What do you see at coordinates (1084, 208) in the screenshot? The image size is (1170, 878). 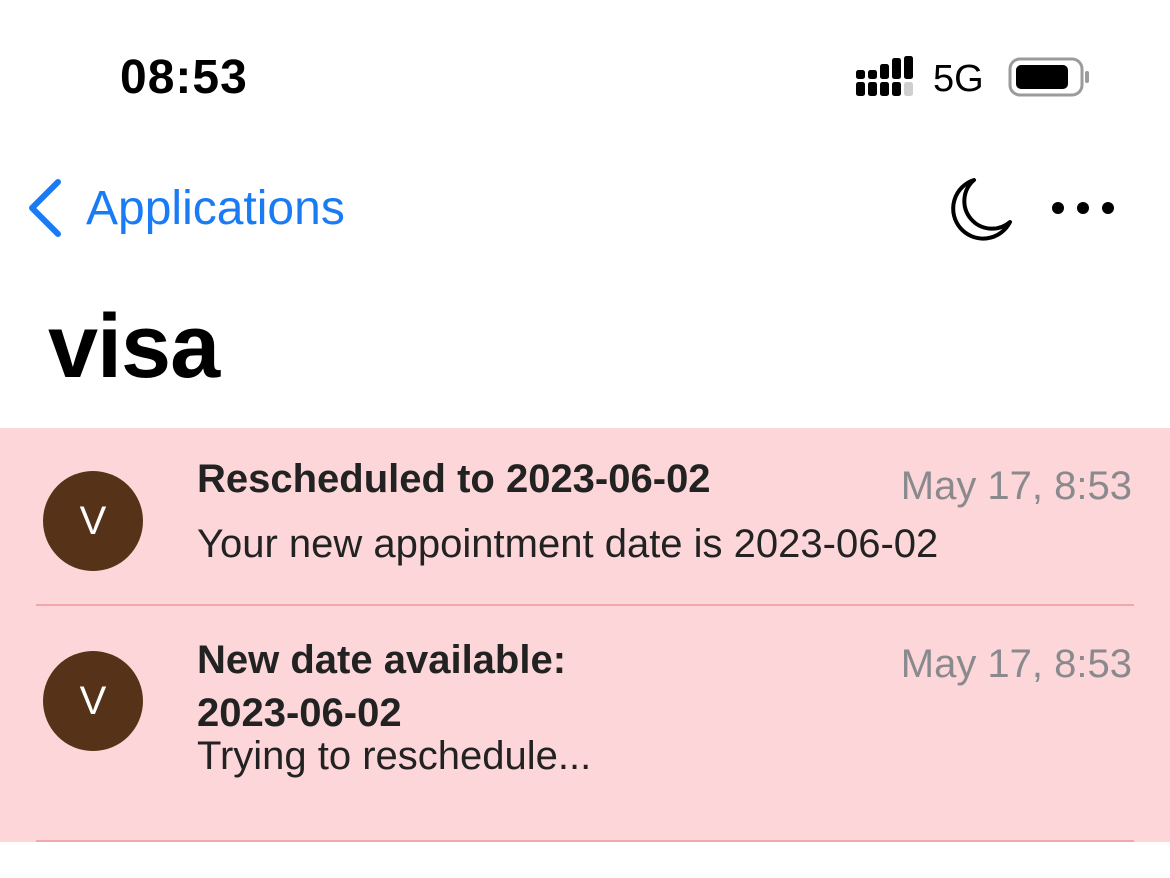 I see `ellipsis-icon` at bounding box center [1084, 208].